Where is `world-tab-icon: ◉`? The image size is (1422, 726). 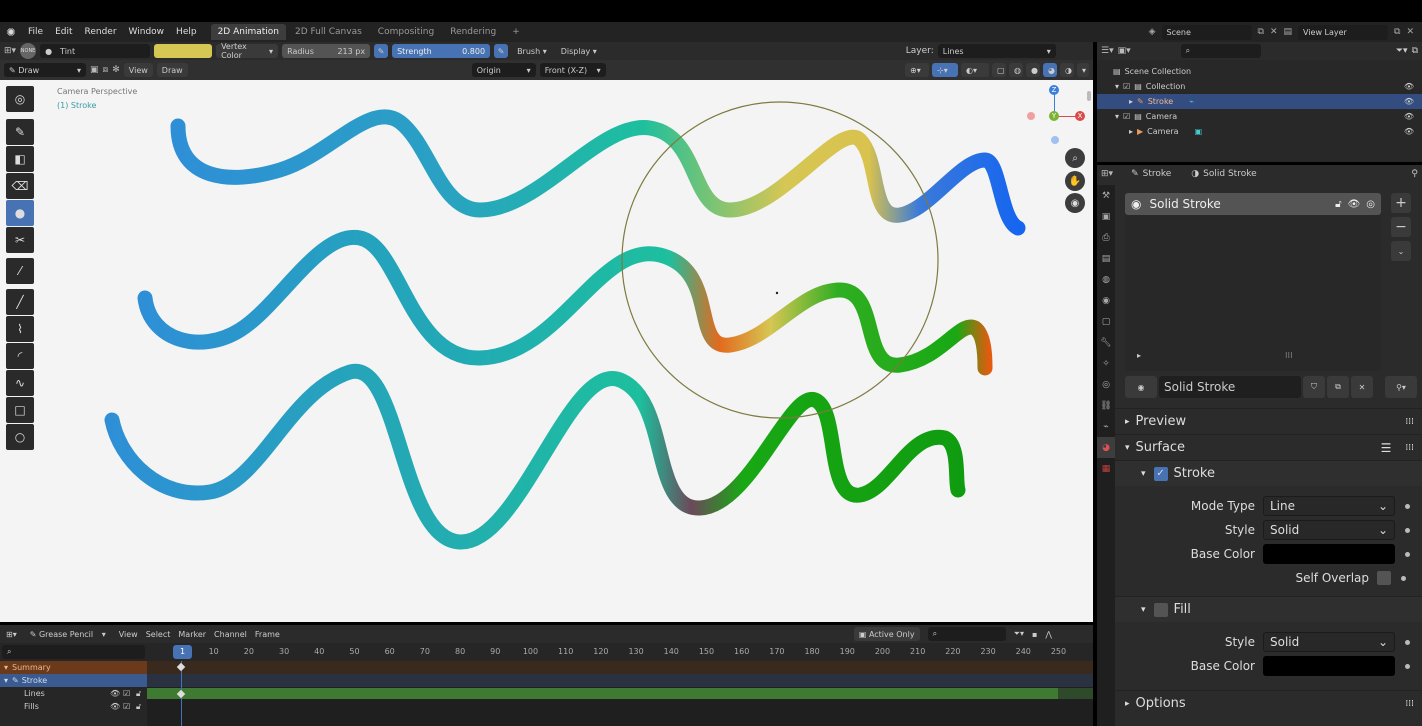 world-tab-icon: ◉ is located at coordinates (1106, 300).